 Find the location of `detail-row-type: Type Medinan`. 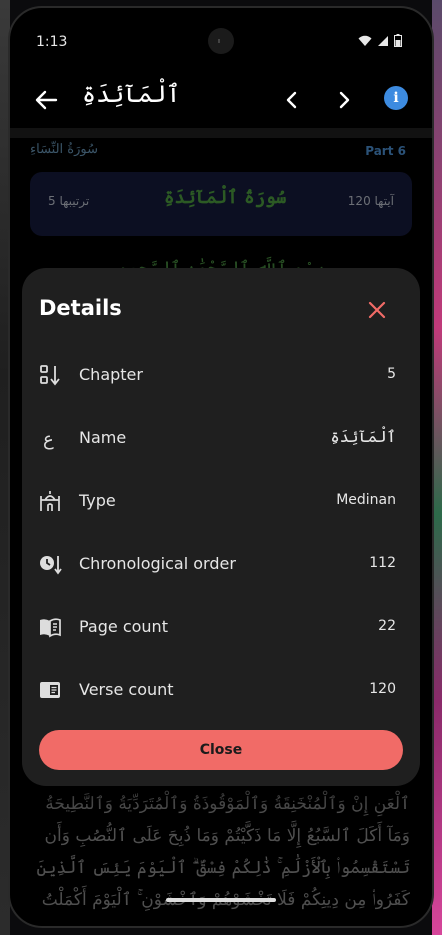

detail-row-type: Type Medinan is located at coordinates (221, 501).